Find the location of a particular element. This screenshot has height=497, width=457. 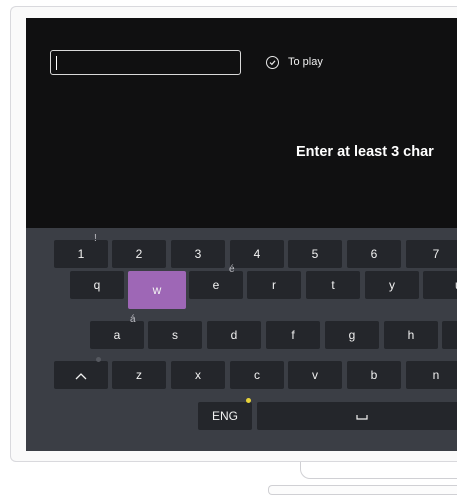

key-b: b is located at coordinates (374, 375).